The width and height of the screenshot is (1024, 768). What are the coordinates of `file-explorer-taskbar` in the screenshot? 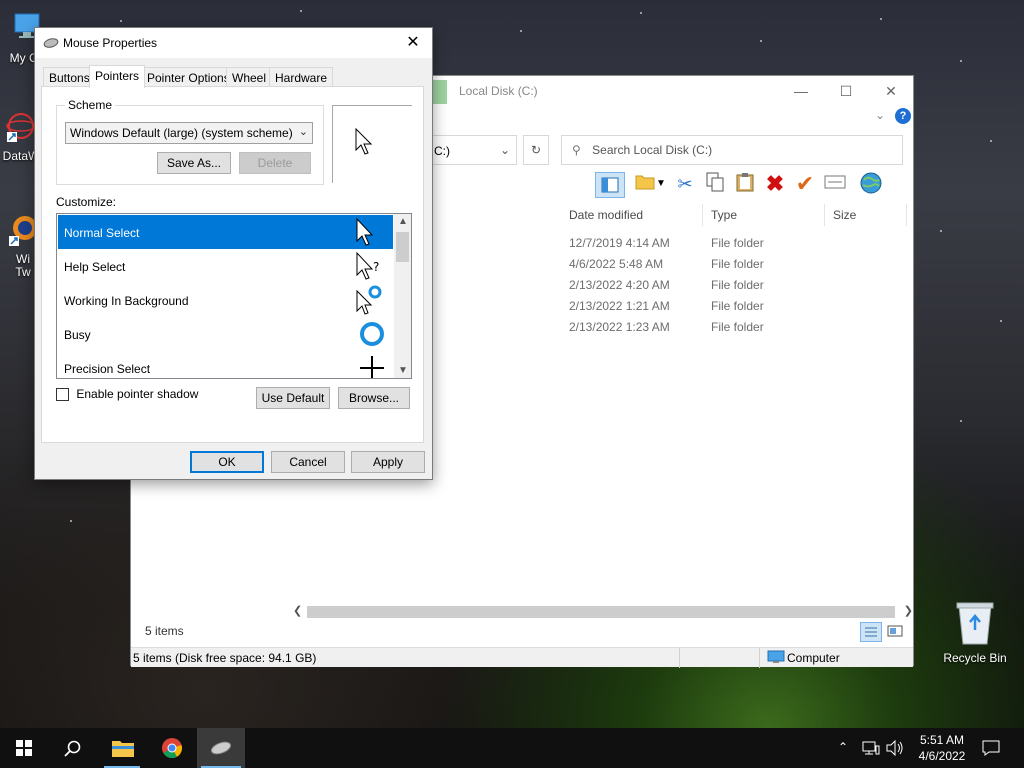 It's located at (122, 748).